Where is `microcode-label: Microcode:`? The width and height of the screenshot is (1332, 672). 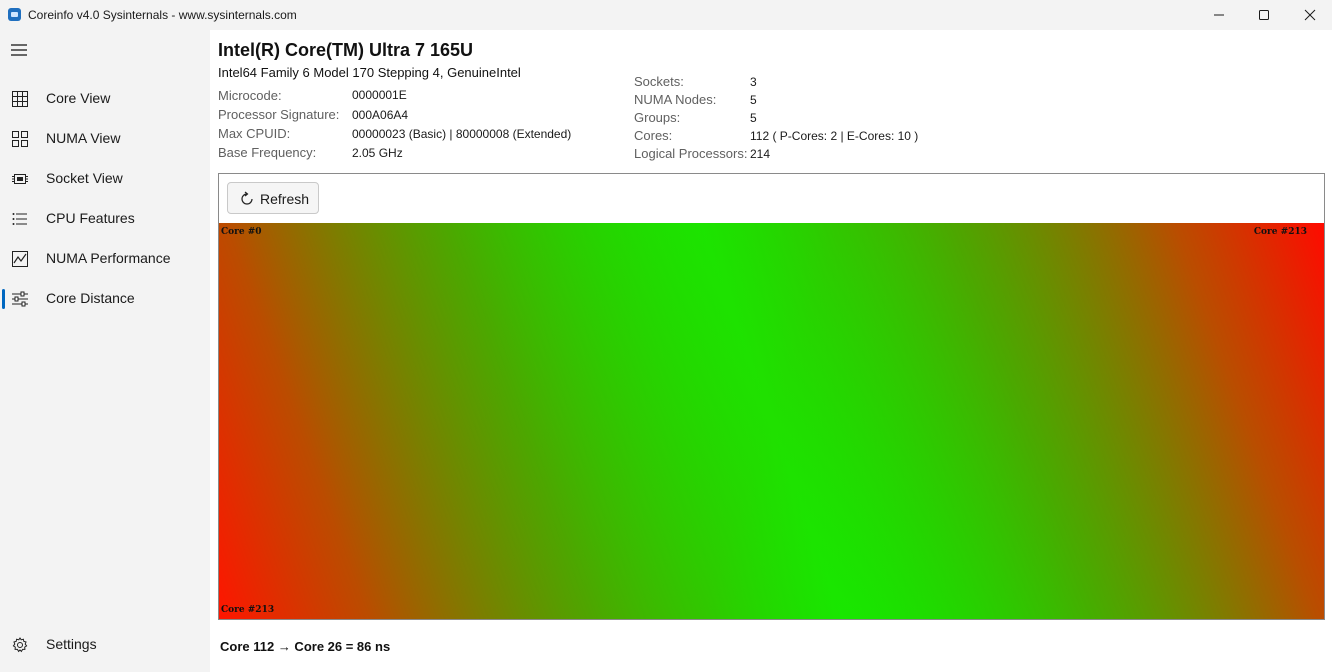
microcode-label: Microcode: is located at coordinates (250, 95).